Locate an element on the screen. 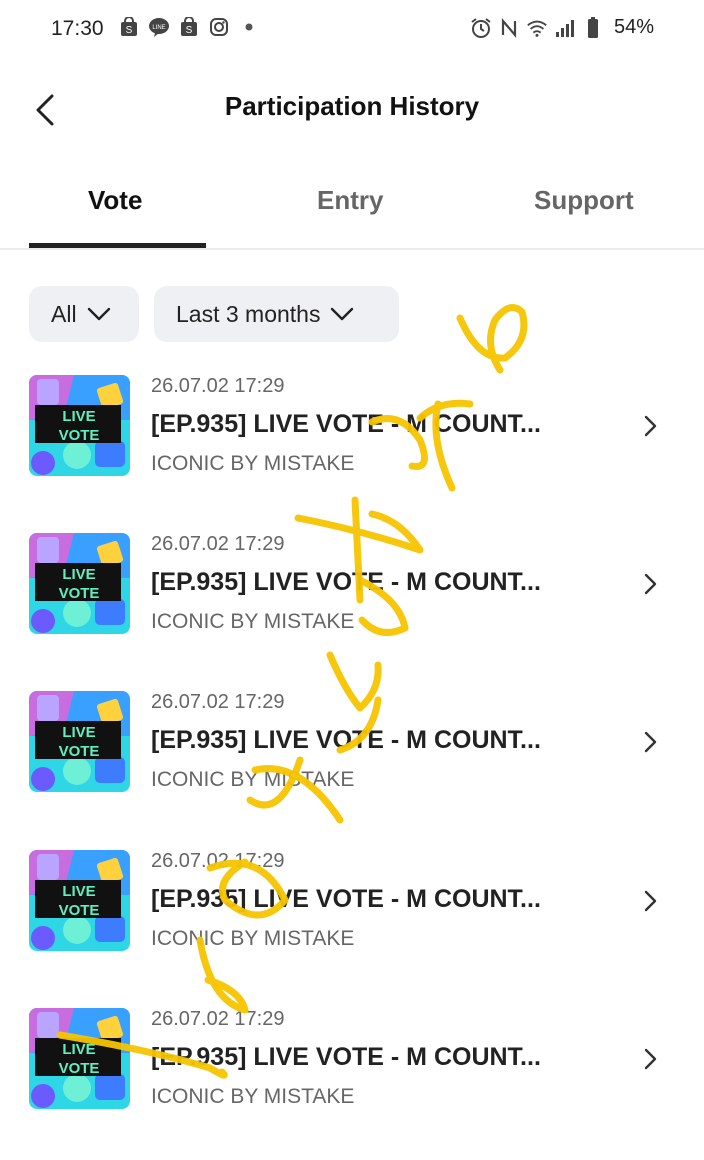 Image resolution: width=704 pixels, height=1160 pixels. app-header: Participation History is located at coordinates (352, 108).